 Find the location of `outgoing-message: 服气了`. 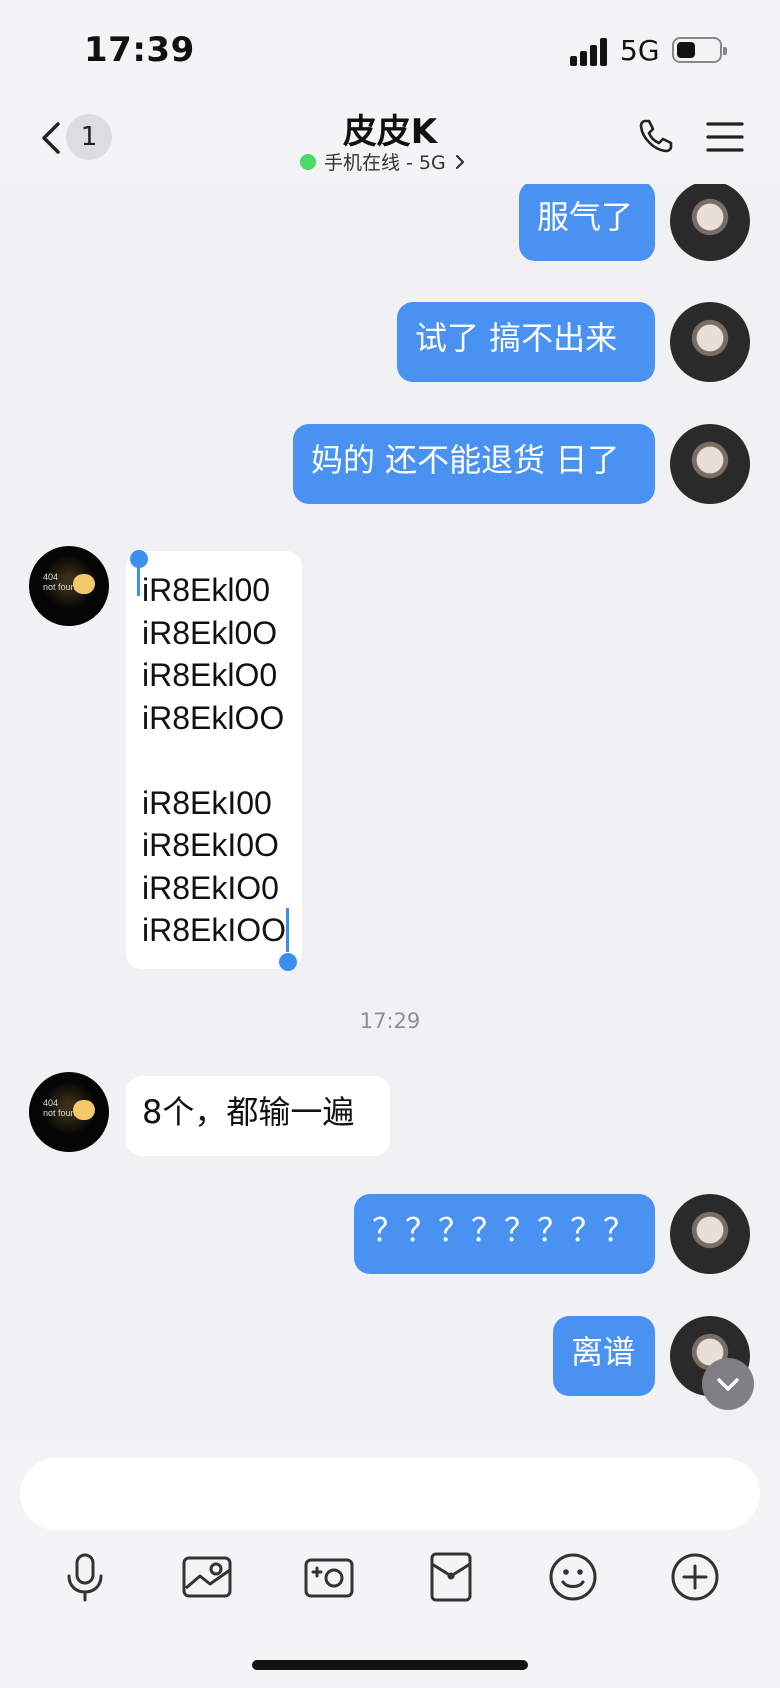

outgoing-message: 服气了 is located at coordinates (587, 222).